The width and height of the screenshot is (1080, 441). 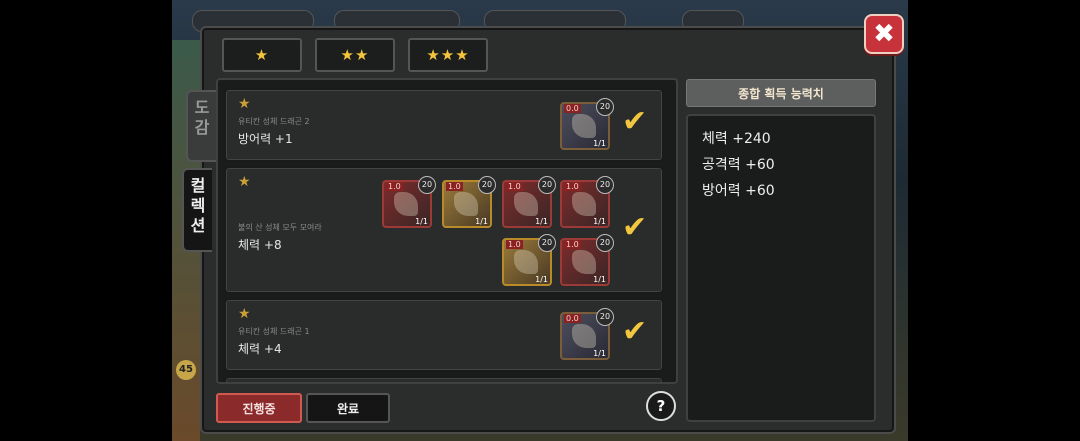 I want to click on collection-card: ★ 유티칸 성체 드래곤 1 체력 +4 0.0 20 1/1 ✔, so click(x=444, y=335).